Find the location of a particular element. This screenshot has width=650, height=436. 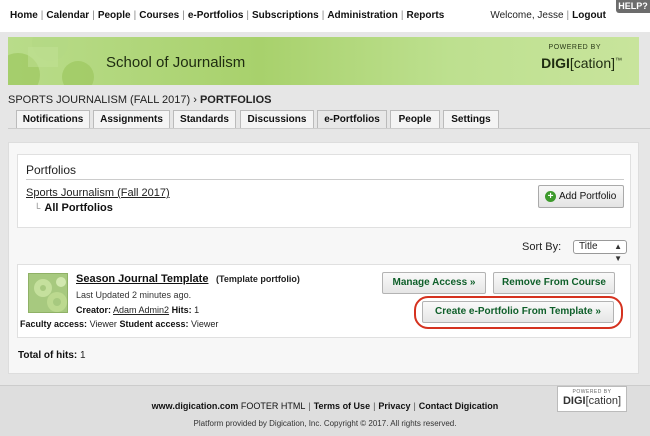

breadcrumb-course: SPORTS JOURNALISM (FALL 2017) is located at coordinates (99, 100).